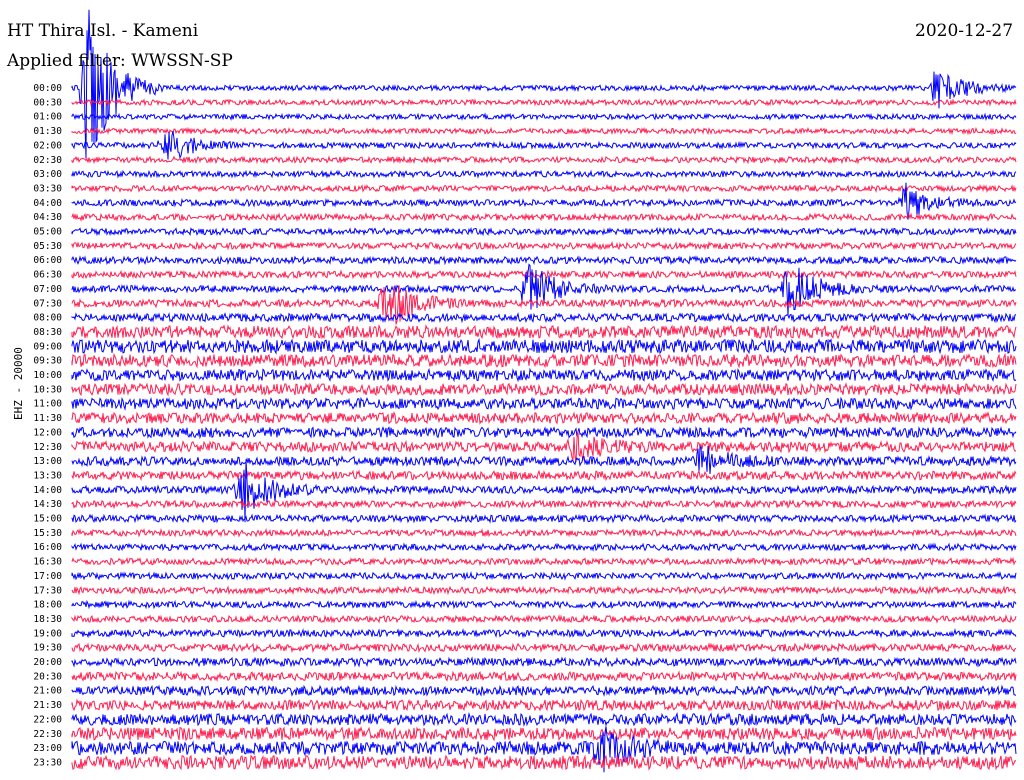 This screenshot has height=780, width=1024. Describe the element at coordinates (47, 174) in the screenshot. I see `time-tick-label: 03:00` at that location.